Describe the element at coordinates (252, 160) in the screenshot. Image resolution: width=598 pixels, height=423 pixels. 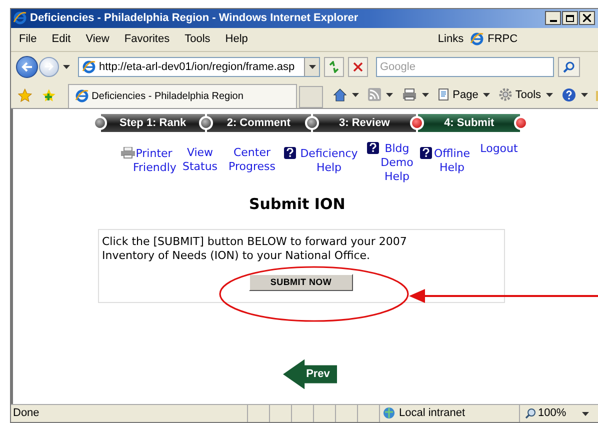
I see `nav-link: Center Progress` at that location.